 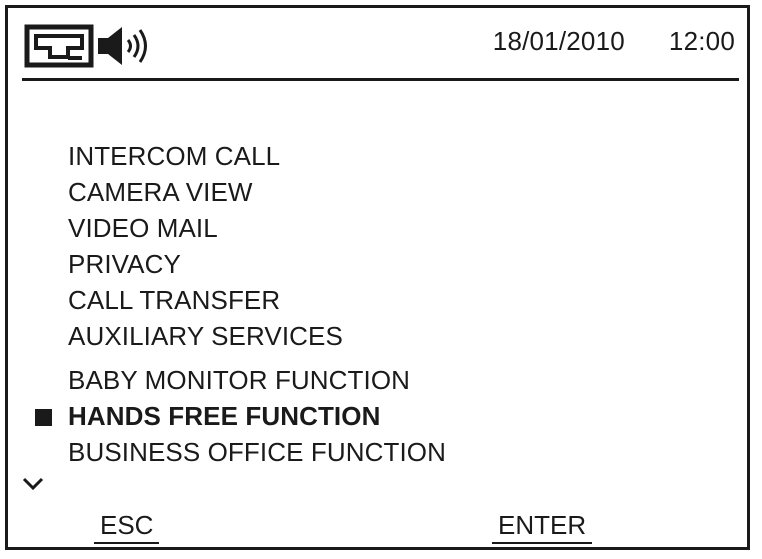 I want to click on menu-item-label: HANDS FREE FUNCTION, so click(x=224, y=416).